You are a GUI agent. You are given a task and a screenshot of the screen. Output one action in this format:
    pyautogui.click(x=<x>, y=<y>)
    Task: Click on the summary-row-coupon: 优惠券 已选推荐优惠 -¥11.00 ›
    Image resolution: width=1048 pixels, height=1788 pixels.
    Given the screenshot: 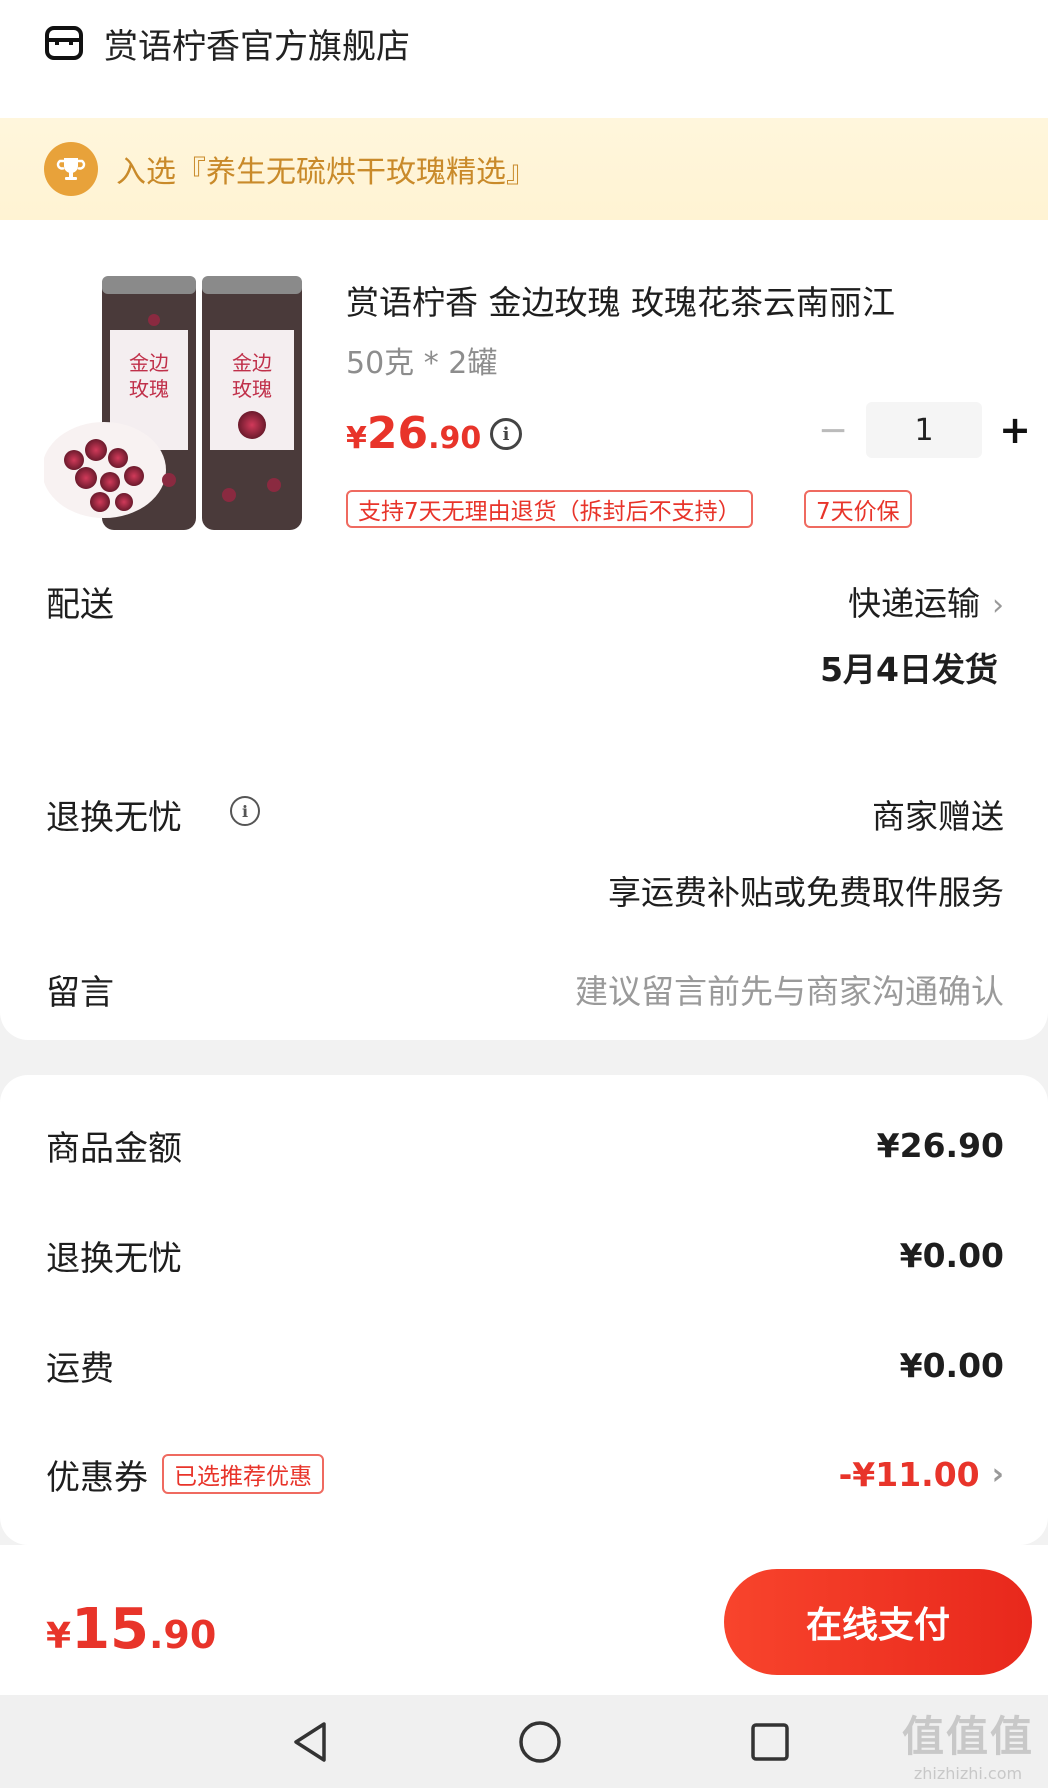 What is the action you would take?
    pyautogui.click(x=525, y=1474)
    